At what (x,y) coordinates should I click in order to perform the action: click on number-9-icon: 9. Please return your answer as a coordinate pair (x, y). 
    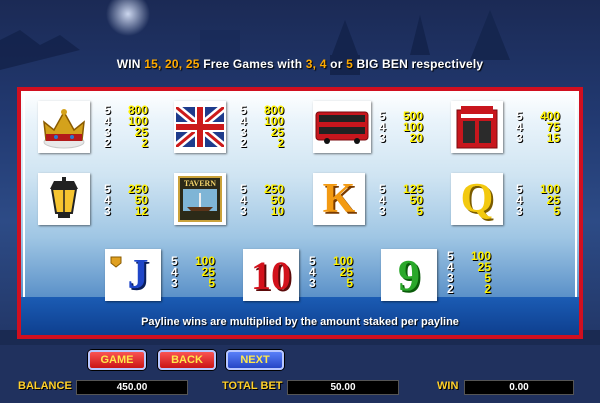
    Looking at the image, I should click on (409, 275).